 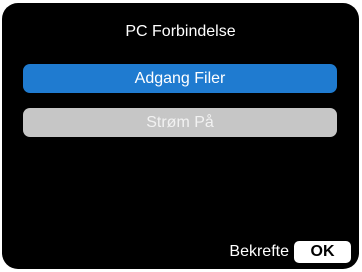 What do you see at coordinates (180, 122) in the screenshot?
I see `menu-item-power-on: Strøm På` at bounding box center [180, 122].